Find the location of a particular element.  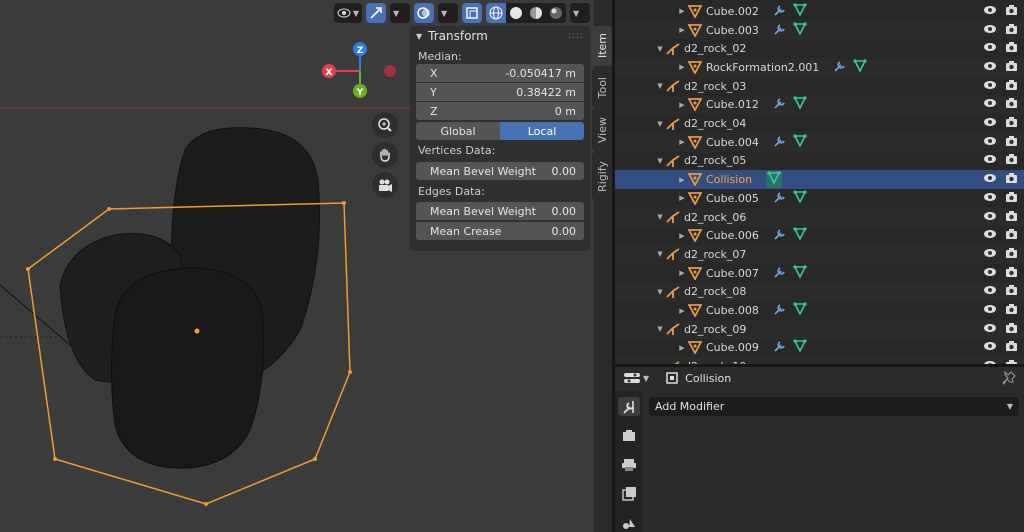

outliner-row: ▶ RockFormation2.001 is located at coordinates (819, 67).